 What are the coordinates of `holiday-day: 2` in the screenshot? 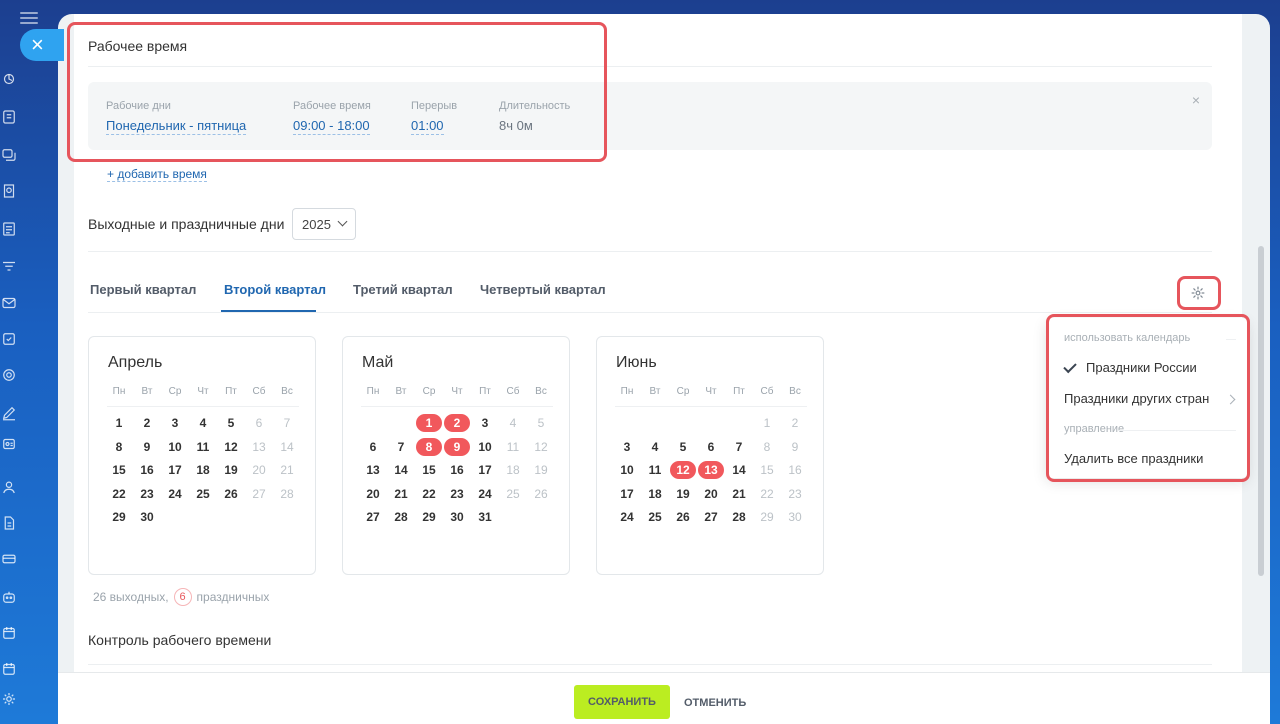 It's located at (457, 423).